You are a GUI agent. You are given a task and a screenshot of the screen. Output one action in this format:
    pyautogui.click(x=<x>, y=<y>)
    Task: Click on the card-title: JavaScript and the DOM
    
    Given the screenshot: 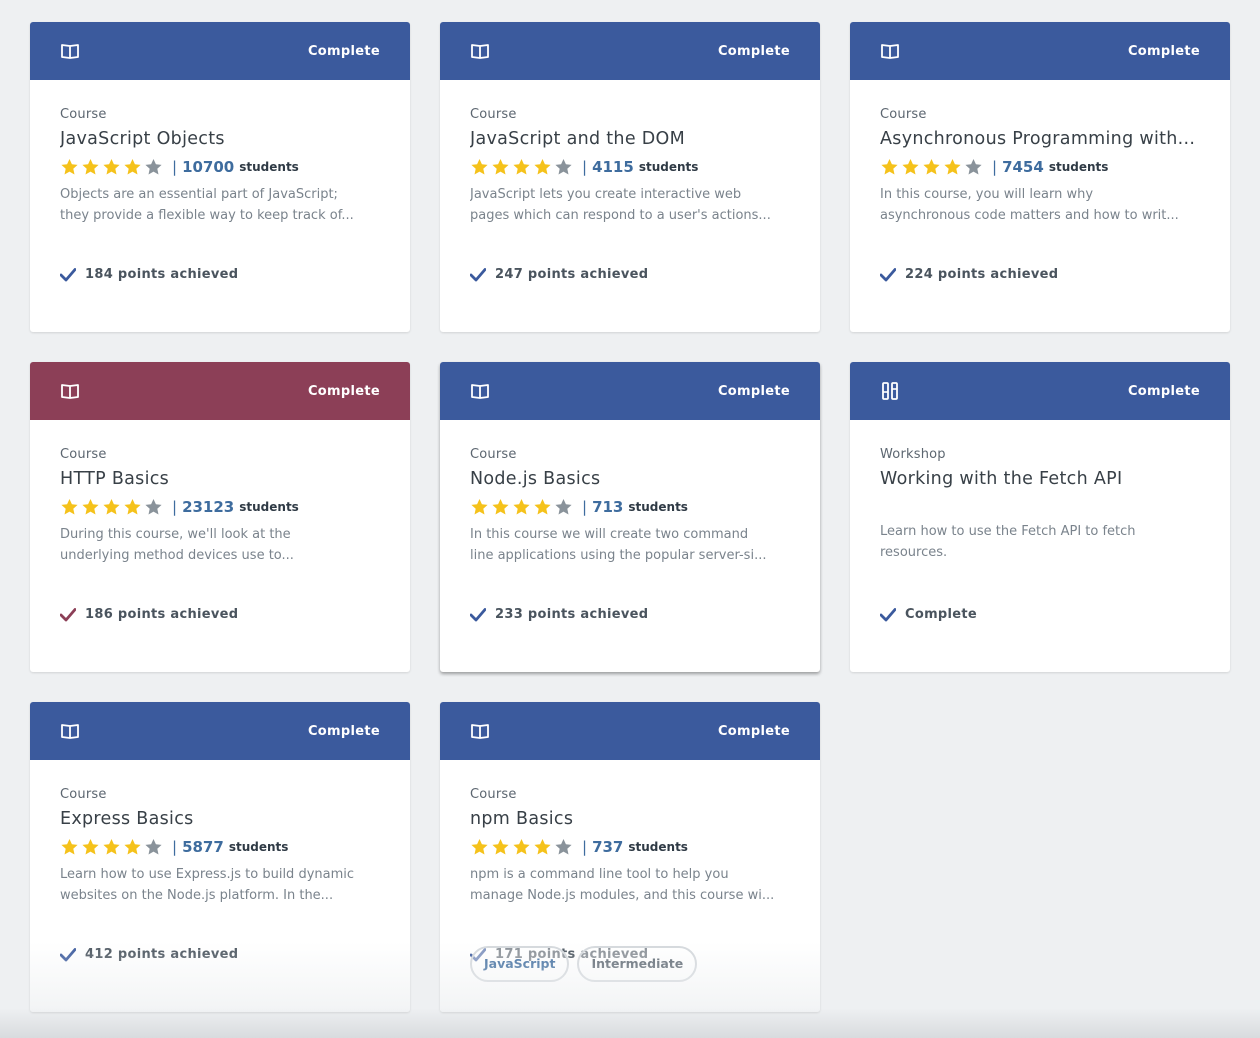 What is the action you would take?
    pyautogui.click(x=630, y=141)
    